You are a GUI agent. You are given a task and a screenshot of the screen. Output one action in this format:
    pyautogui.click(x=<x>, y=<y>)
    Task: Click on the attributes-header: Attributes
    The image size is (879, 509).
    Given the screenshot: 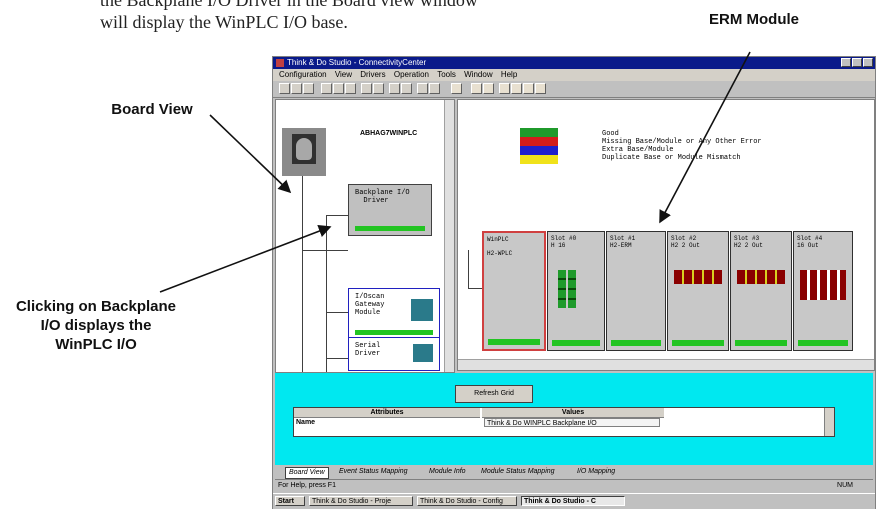 What is the action you would take?
    pyautogui.click(x=387, y=413)
    